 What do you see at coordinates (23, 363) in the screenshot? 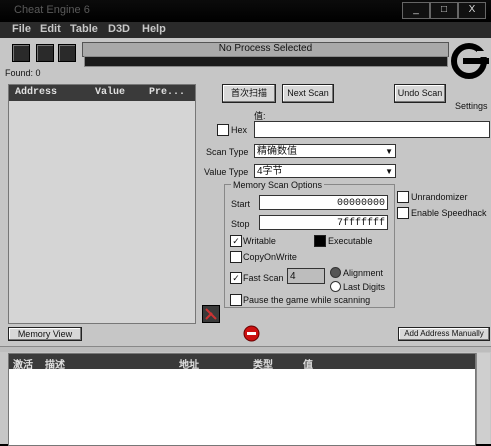
I see `column-active: 激活` at bounding box center [23, 363].